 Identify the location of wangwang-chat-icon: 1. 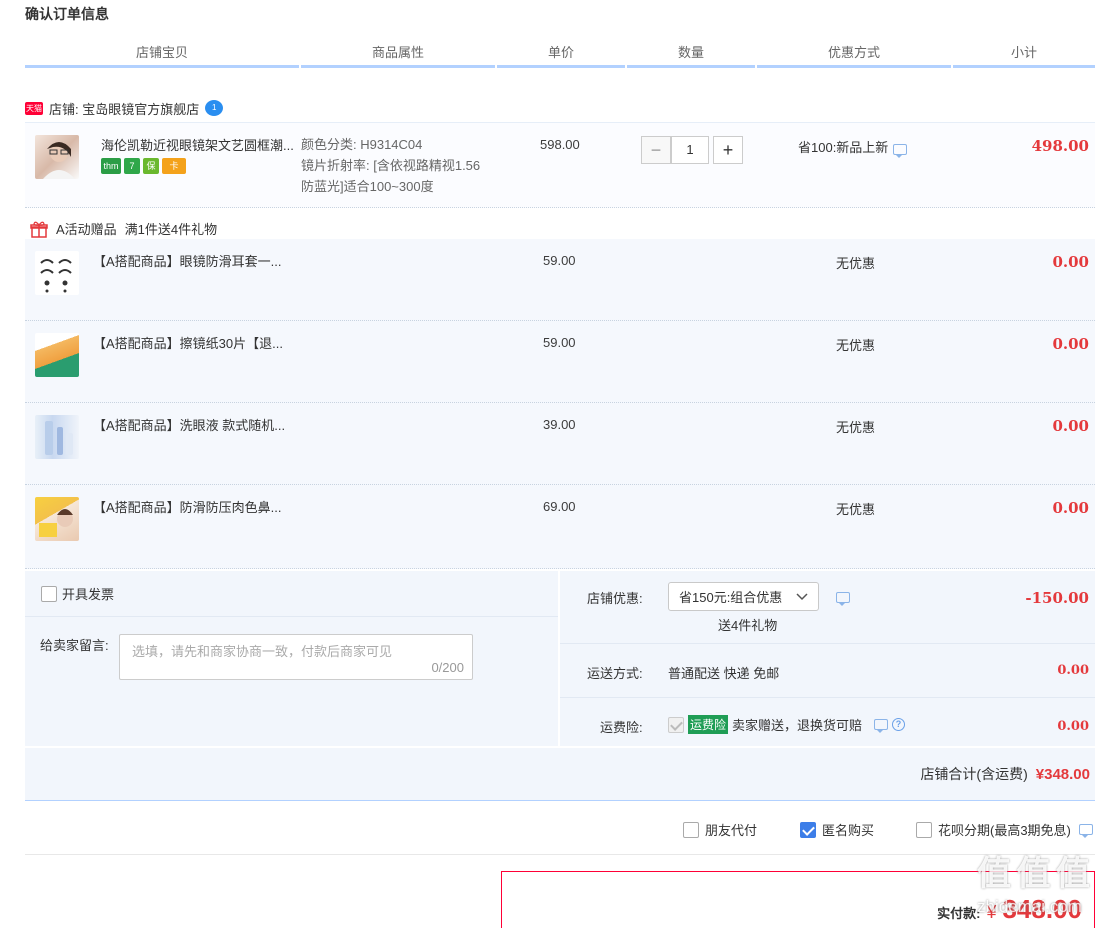
(214, 108).